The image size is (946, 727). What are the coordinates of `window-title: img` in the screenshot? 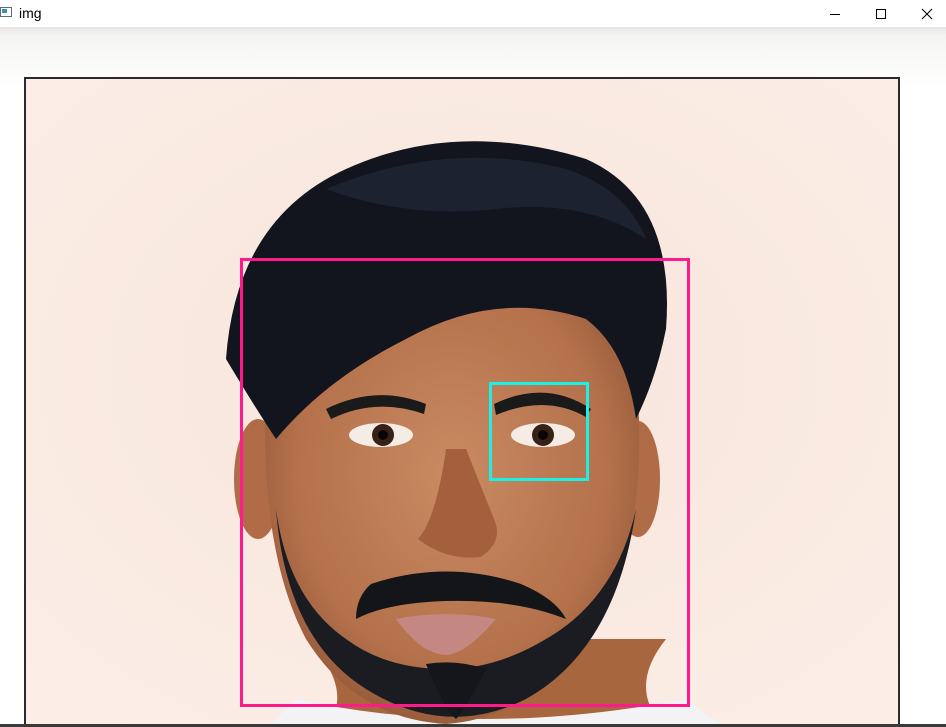 It's located at (30, 13).